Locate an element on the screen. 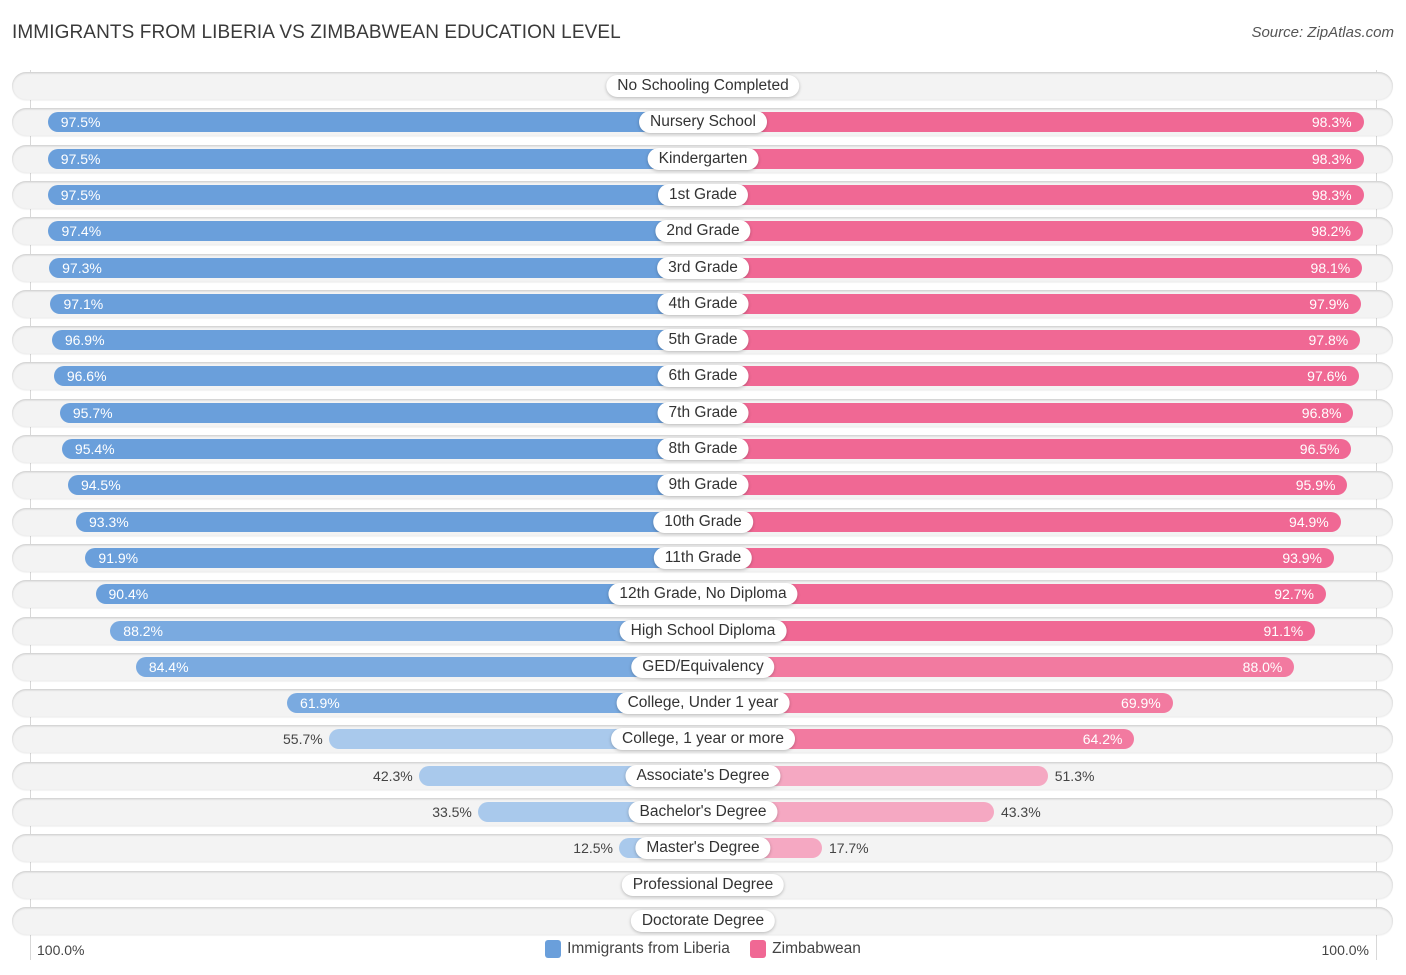 This screenshot has height=975, width=1406. value-label-right: 94.9% is located at coordinates (1309, 521).